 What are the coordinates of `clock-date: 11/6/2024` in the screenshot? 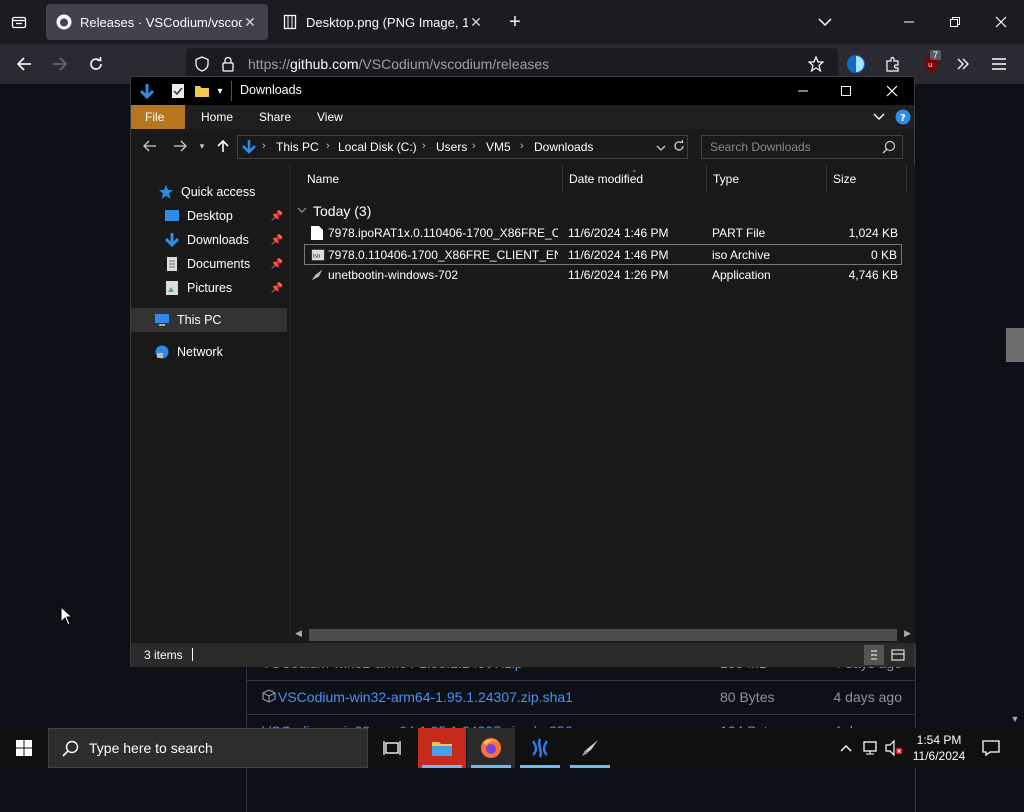 It's located at (939, 756).